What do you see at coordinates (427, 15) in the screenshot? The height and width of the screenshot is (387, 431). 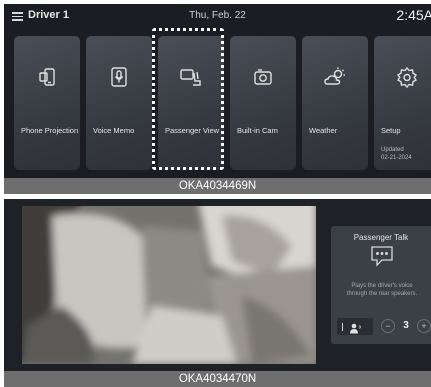 I see `clock-suffix: A` at bounding box center [427, 15].